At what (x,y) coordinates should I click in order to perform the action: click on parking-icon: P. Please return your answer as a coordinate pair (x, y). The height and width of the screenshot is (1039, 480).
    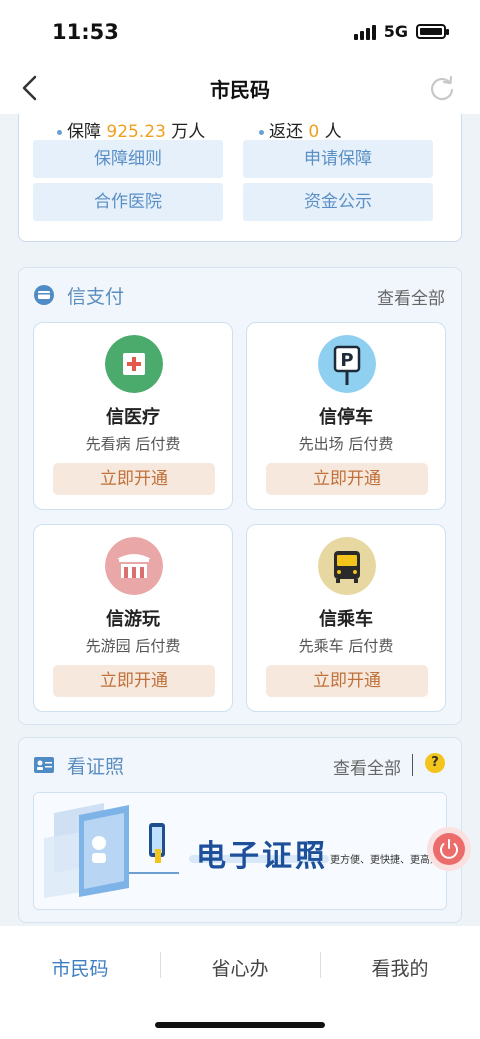
    Looking at the image, I should click on (347, 364).